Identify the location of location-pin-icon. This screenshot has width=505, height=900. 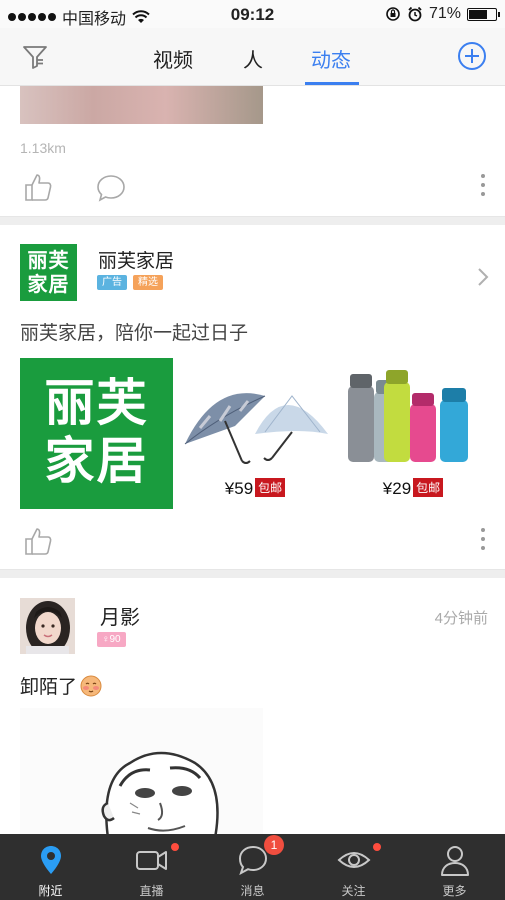
(50, 860).